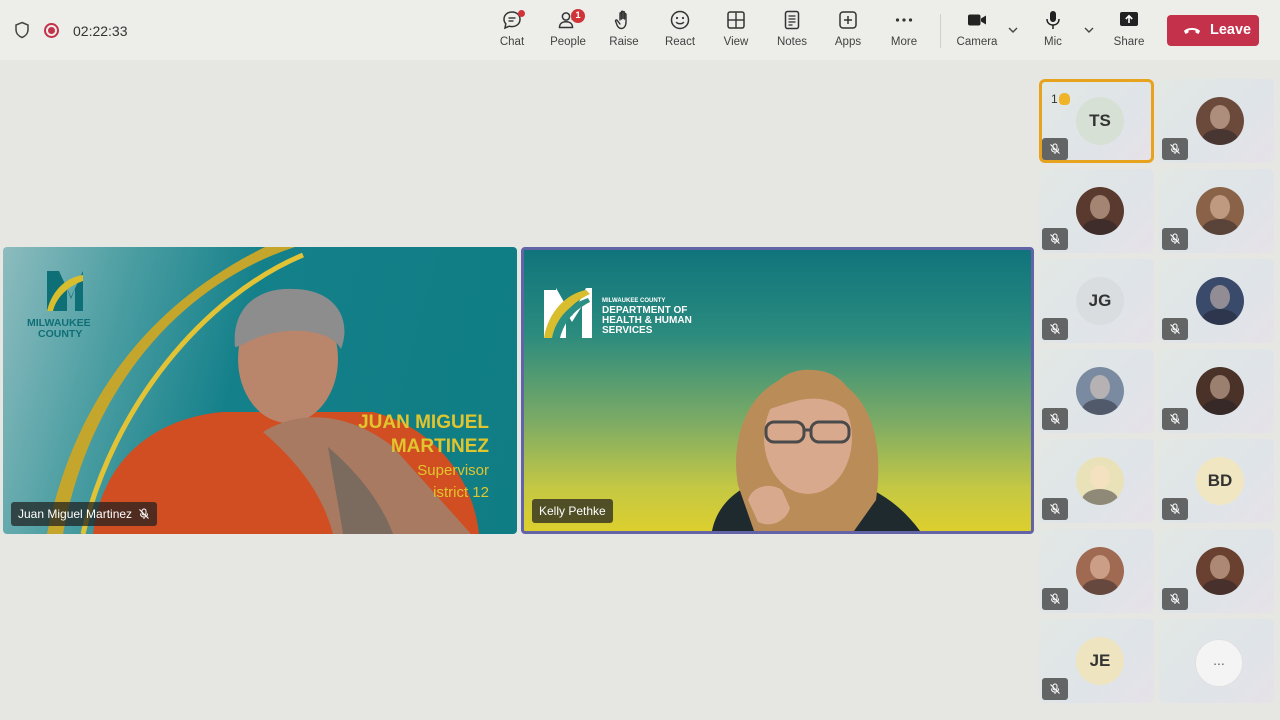  What do you see at coordinates (792, 32) in the screenshot?
I see `notes-button: Notes` at bounding box center [792, 32].